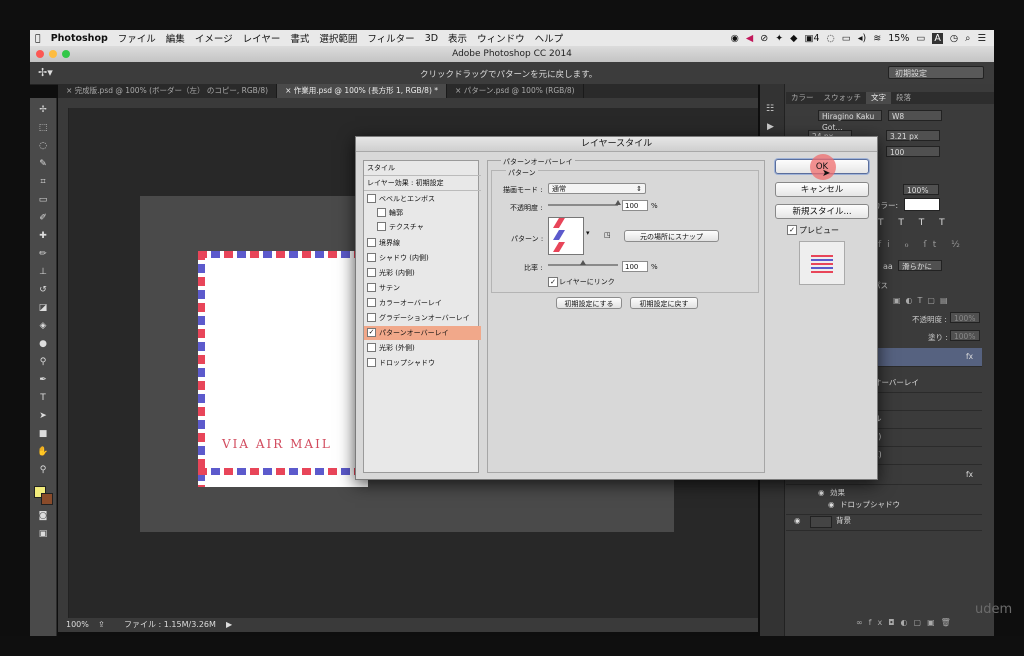 This screenshot has width=1024, height=656. Describe the element at coordinates (735, 38) in the screenshot. I see `record-icon: ◉` at that location.